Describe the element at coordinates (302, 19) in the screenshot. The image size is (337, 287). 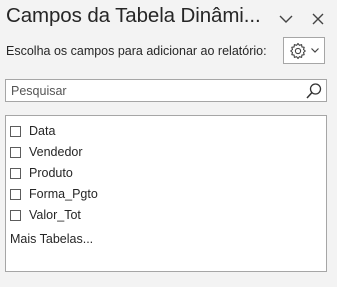
I see `pane-title-actions` at that location.